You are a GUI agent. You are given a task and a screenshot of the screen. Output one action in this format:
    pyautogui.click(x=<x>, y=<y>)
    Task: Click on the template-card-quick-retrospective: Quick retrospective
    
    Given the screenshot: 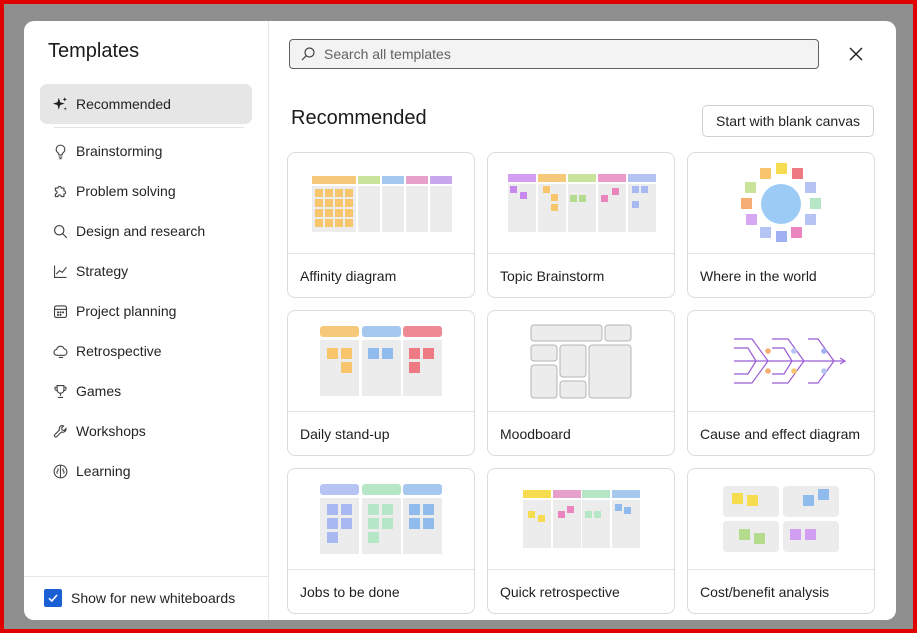 What is the action you would take?
    pyautogui.click(x=581, y=541)
    